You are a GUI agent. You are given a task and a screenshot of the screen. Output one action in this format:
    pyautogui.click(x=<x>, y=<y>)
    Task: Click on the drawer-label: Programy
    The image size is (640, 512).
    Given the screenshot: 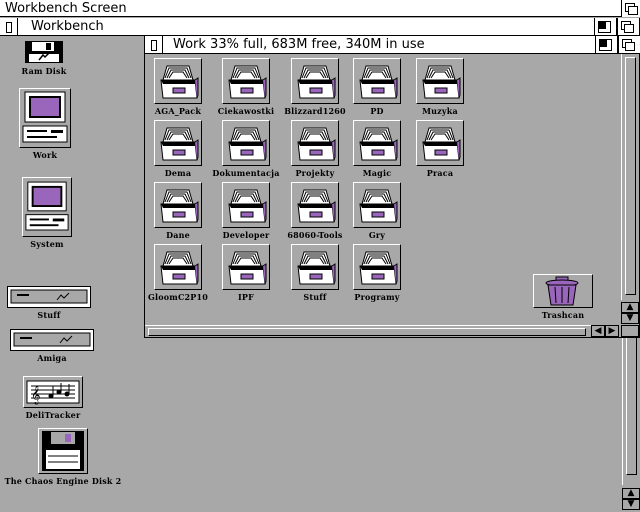 What is the action you would take?
    pyautogui.click(x=377, y=297)
    